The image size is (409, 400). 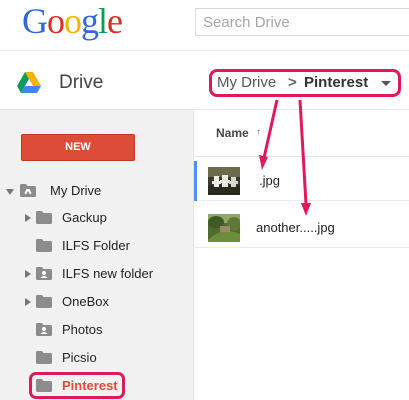 I want to click on sidebar-item-my-drive: My Drive, so click(x=96, y=191).